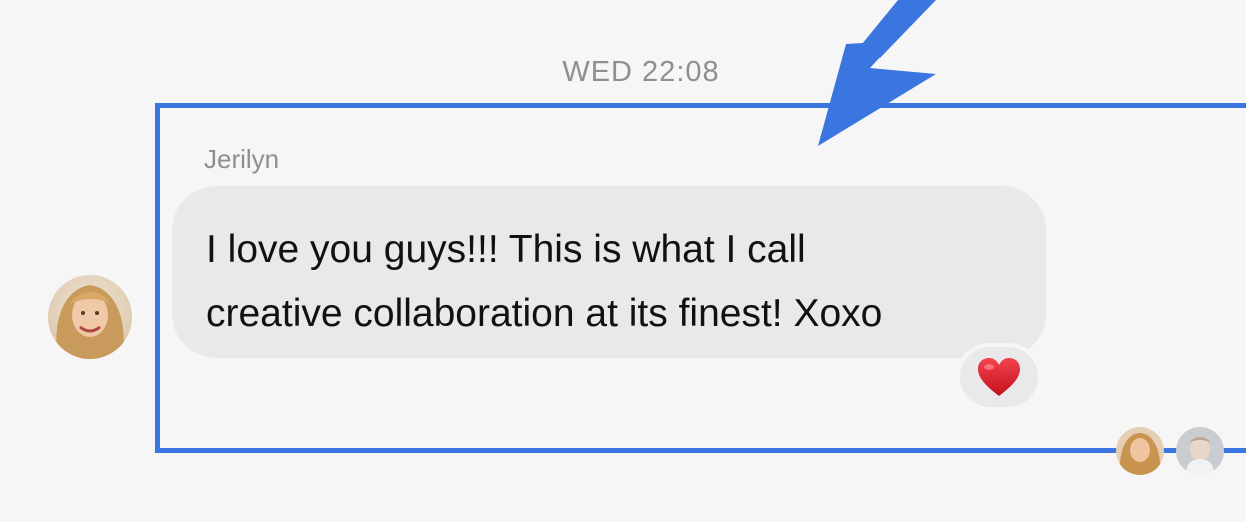  I want to click on sender-name: Jerilyn, so click(242, 159).